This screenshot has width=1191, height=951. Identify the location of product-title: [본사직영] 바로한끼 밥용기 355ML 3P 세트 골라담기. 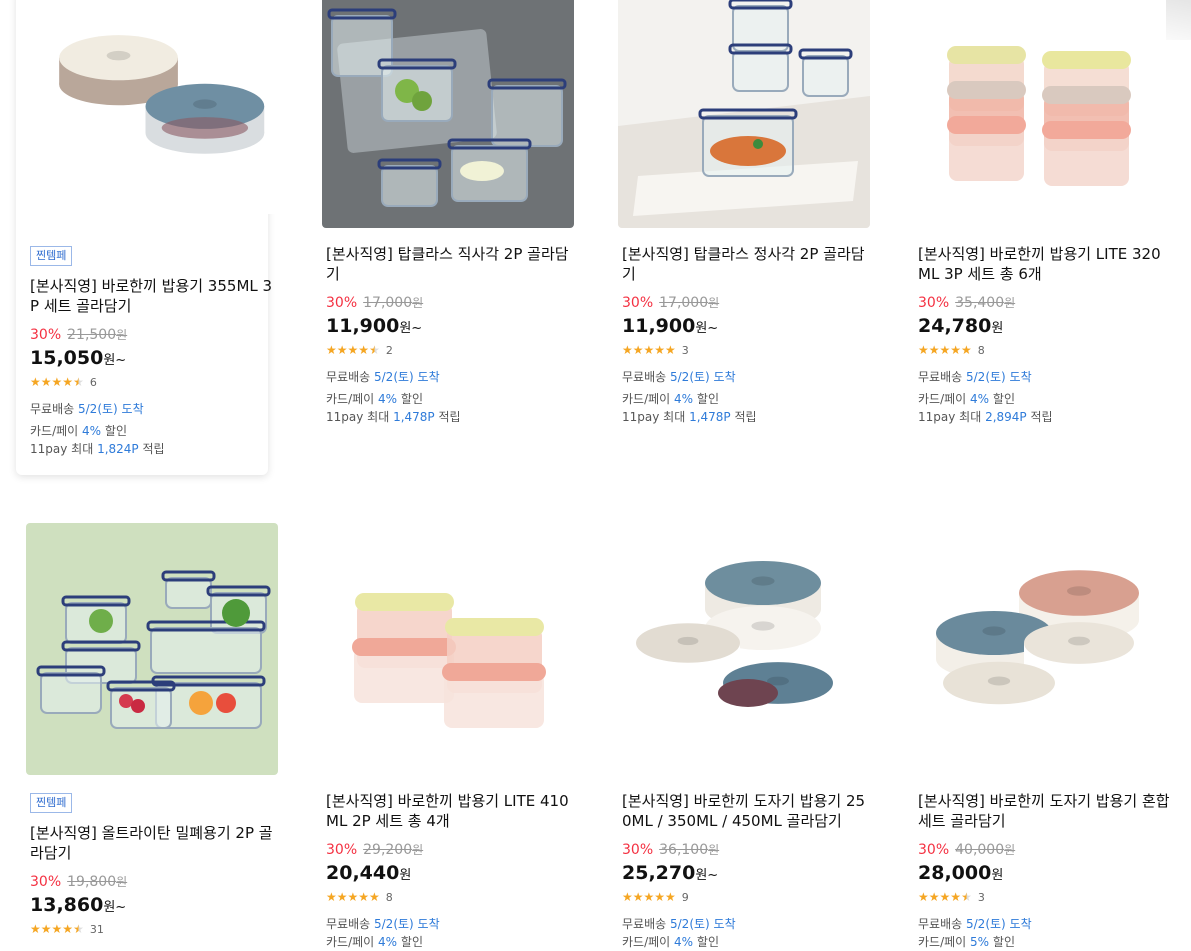
(152, 296).